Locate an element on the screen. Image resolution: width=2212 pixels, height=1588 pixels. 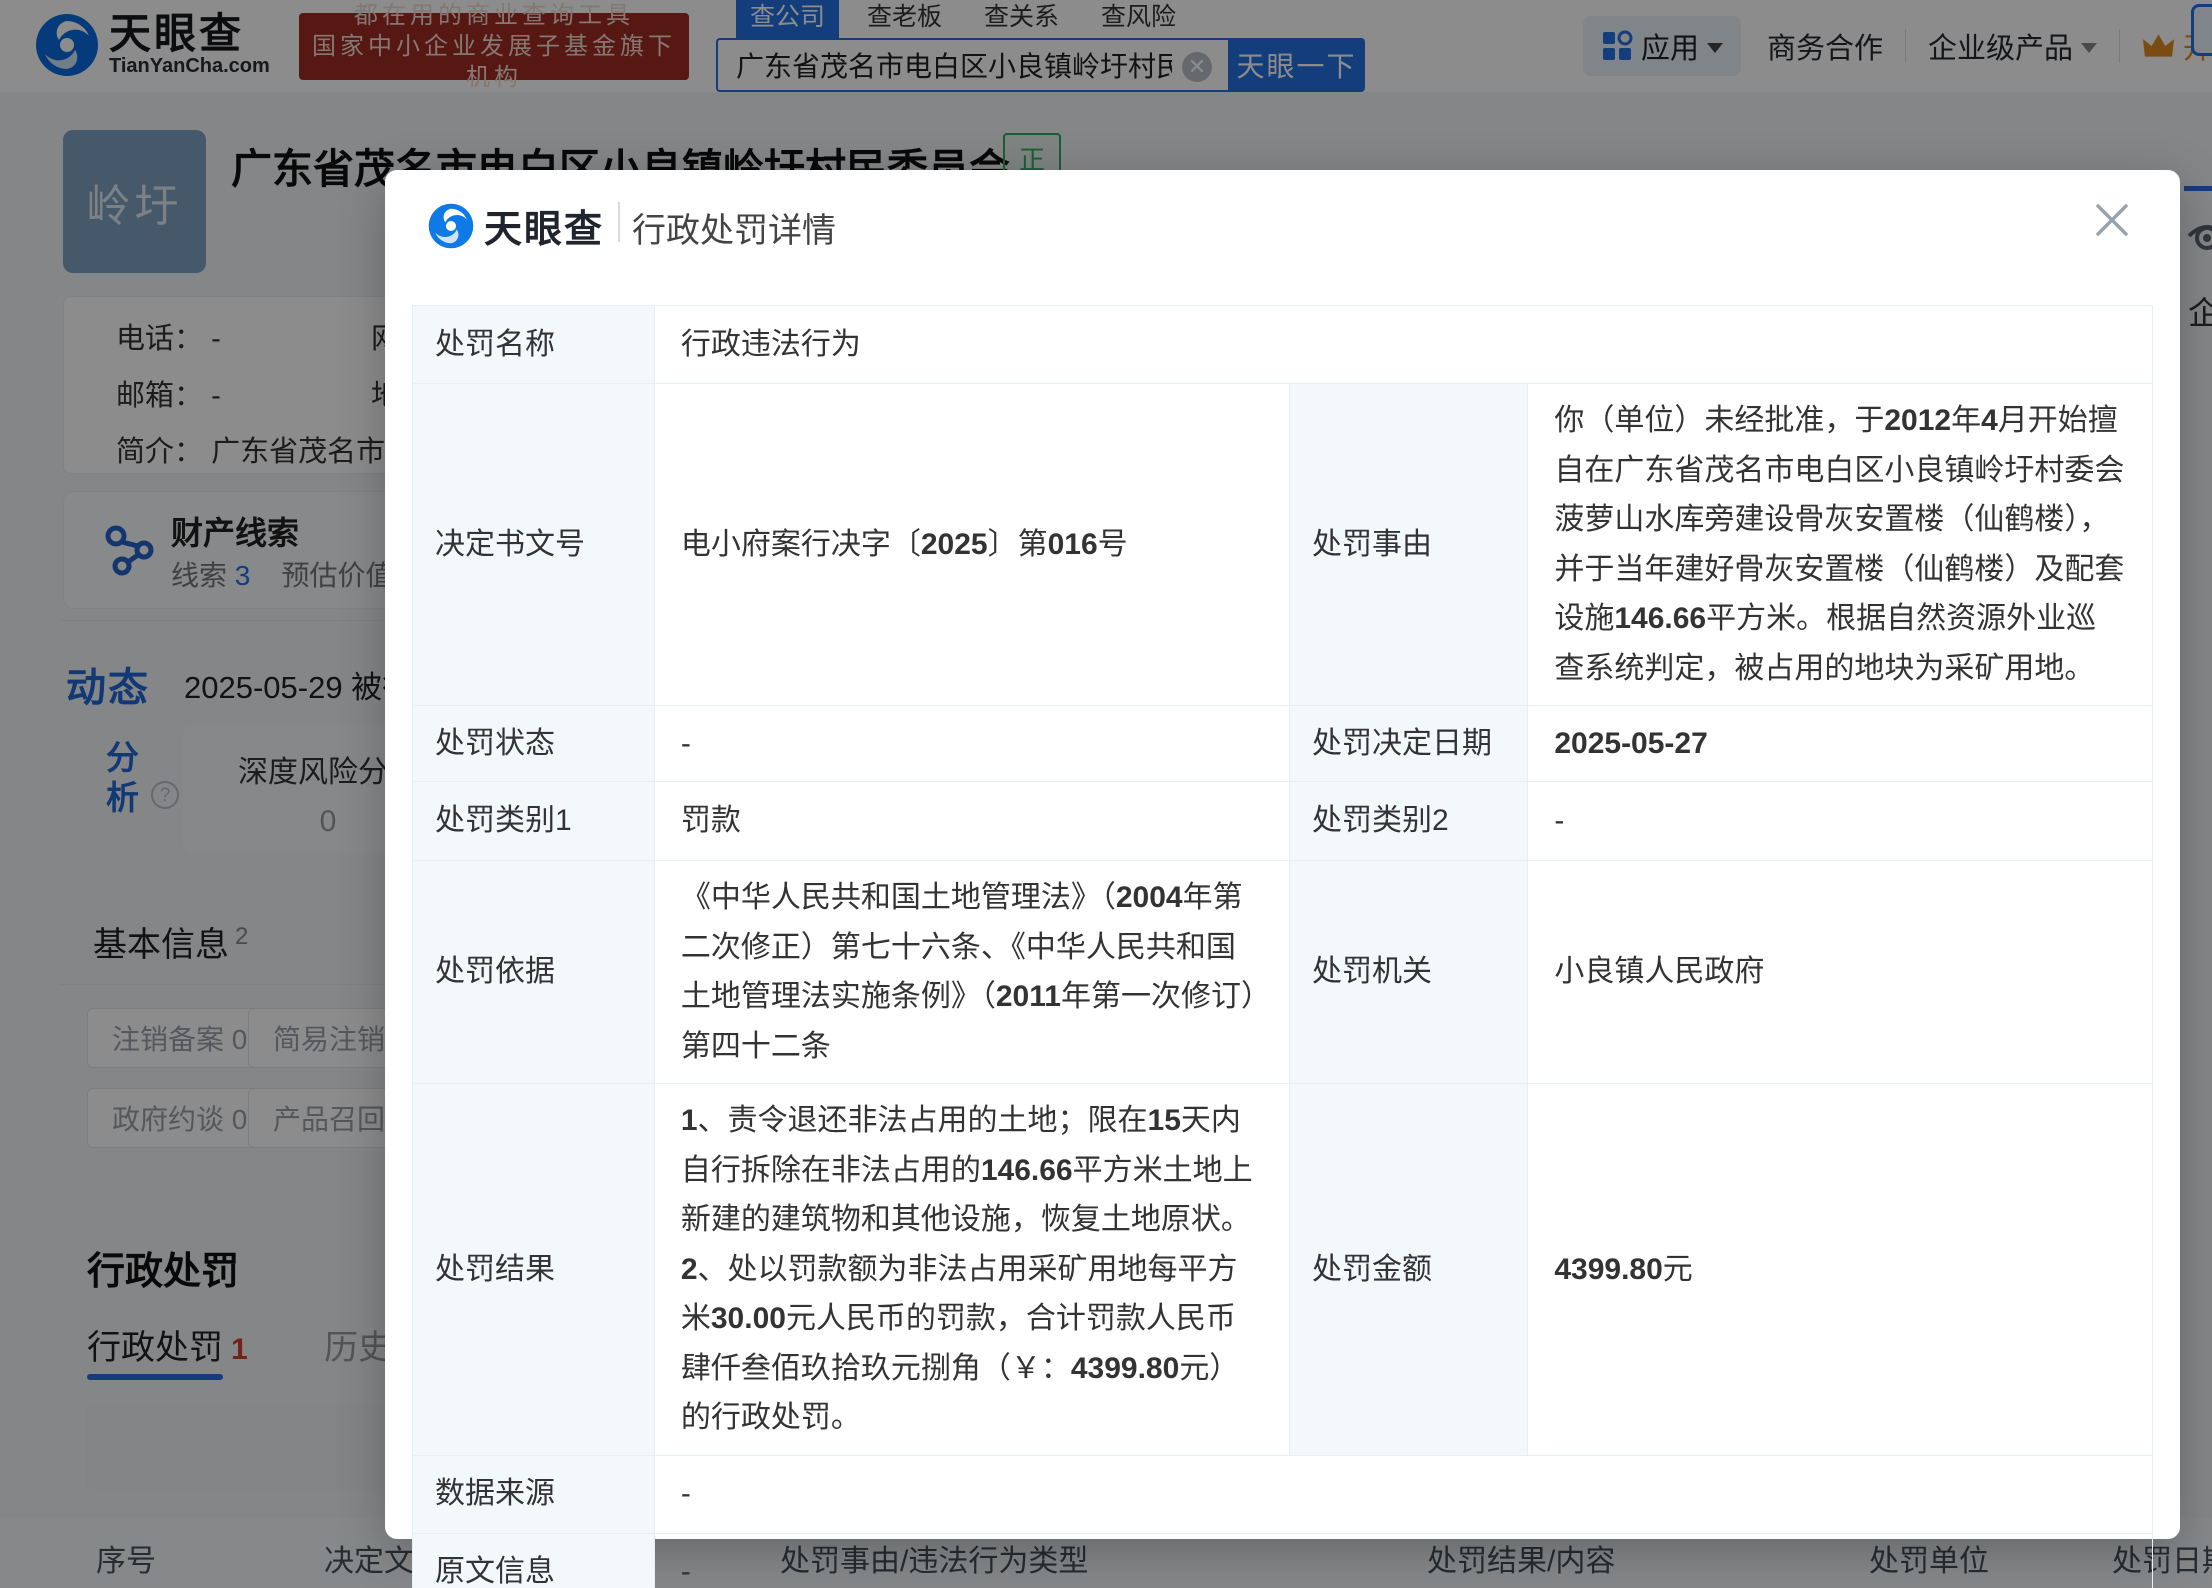
penalty-field-label: 决定书文号 is located at coordinates (533, 544).